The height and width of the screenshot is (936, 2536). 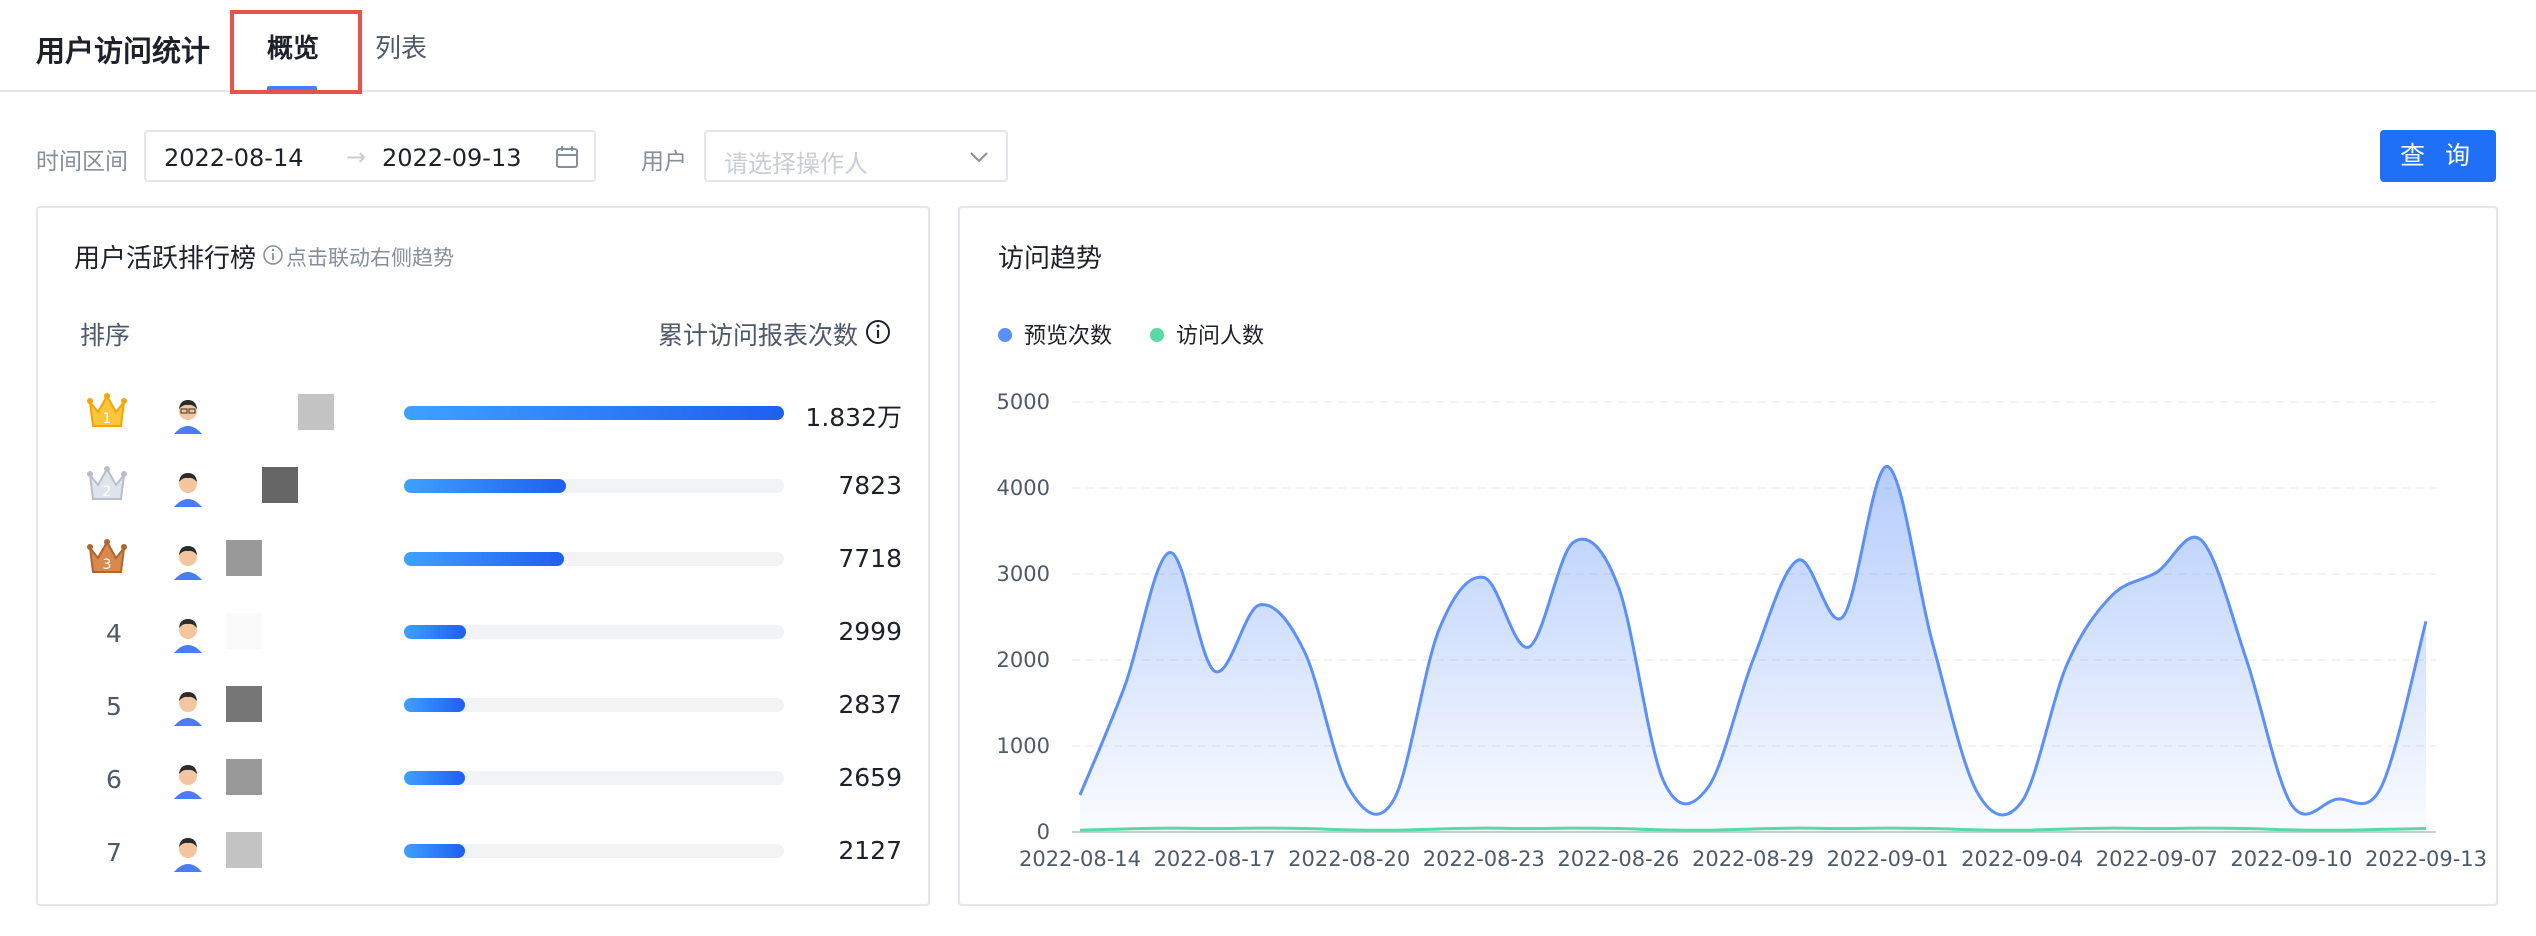 What do you see at coordinates (483, 781) in the screenshot?
I see `ranking-row: 6 2659` at bounding box center [483, 781].